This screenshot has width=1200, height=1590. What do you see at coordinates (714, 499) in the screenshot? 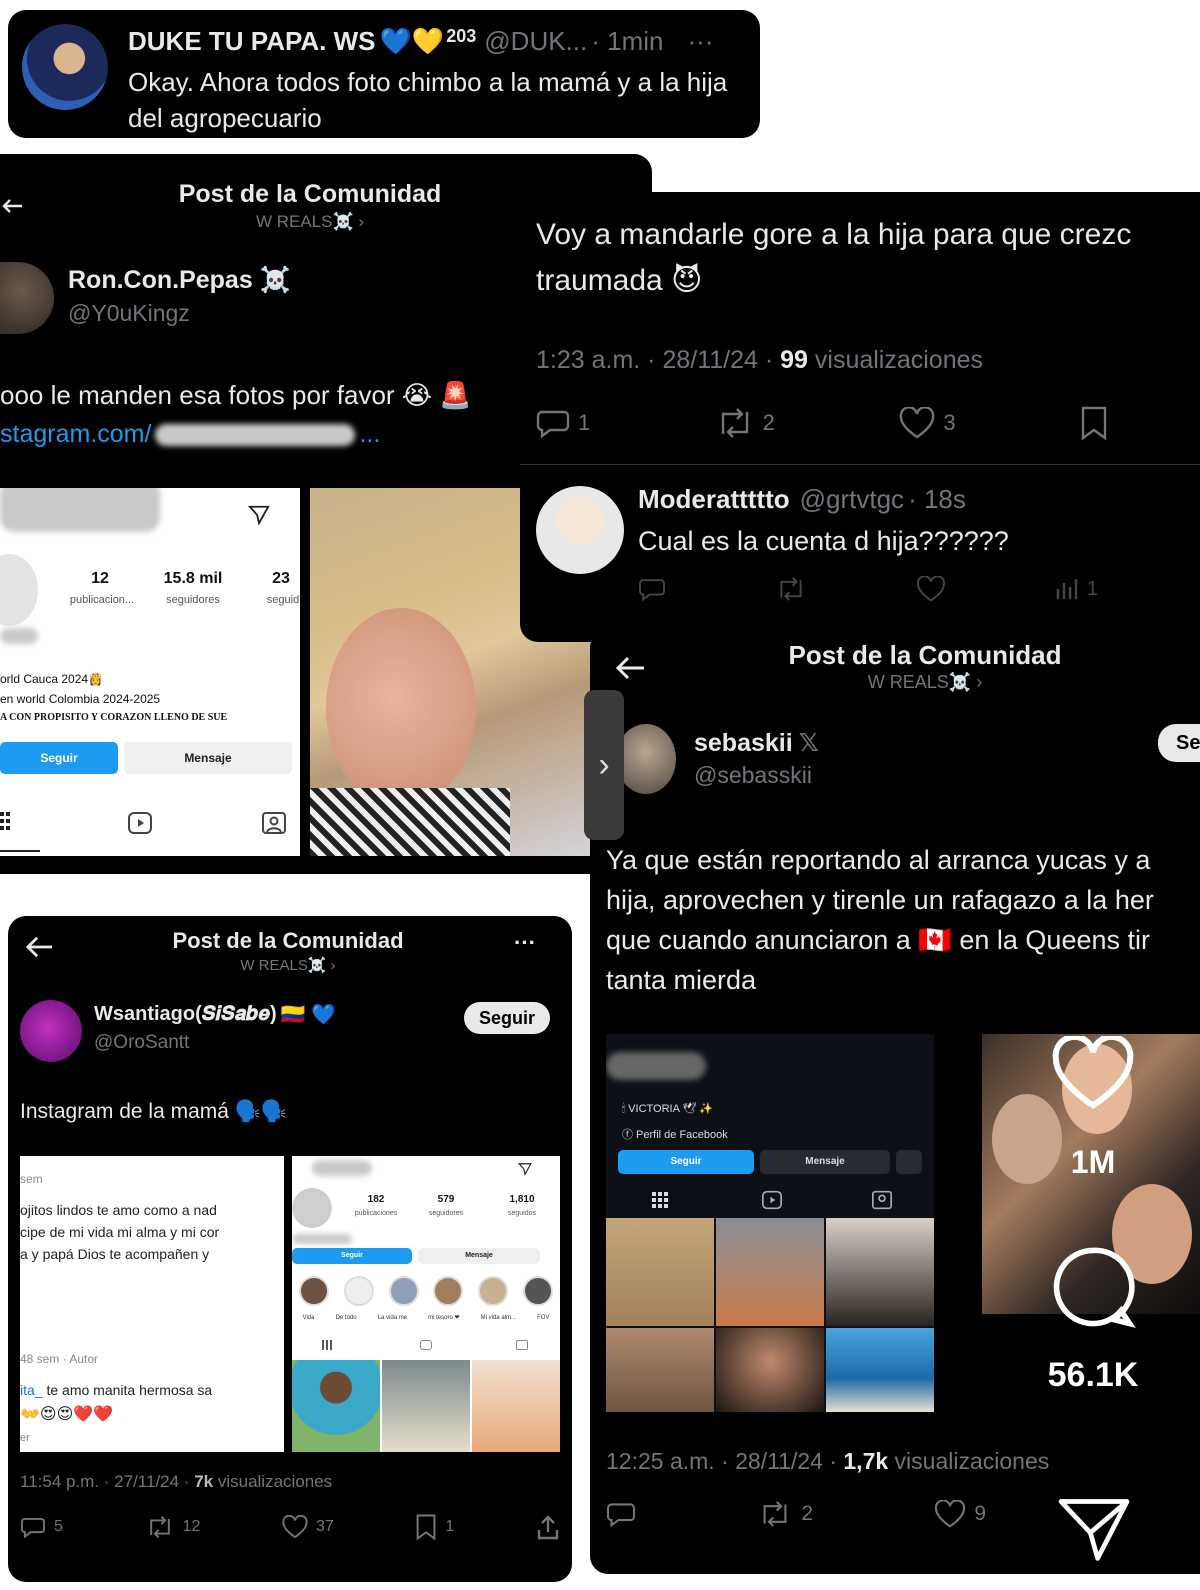
I see `reply-author-name: Moderattttto` at bounding box center [714, 499].